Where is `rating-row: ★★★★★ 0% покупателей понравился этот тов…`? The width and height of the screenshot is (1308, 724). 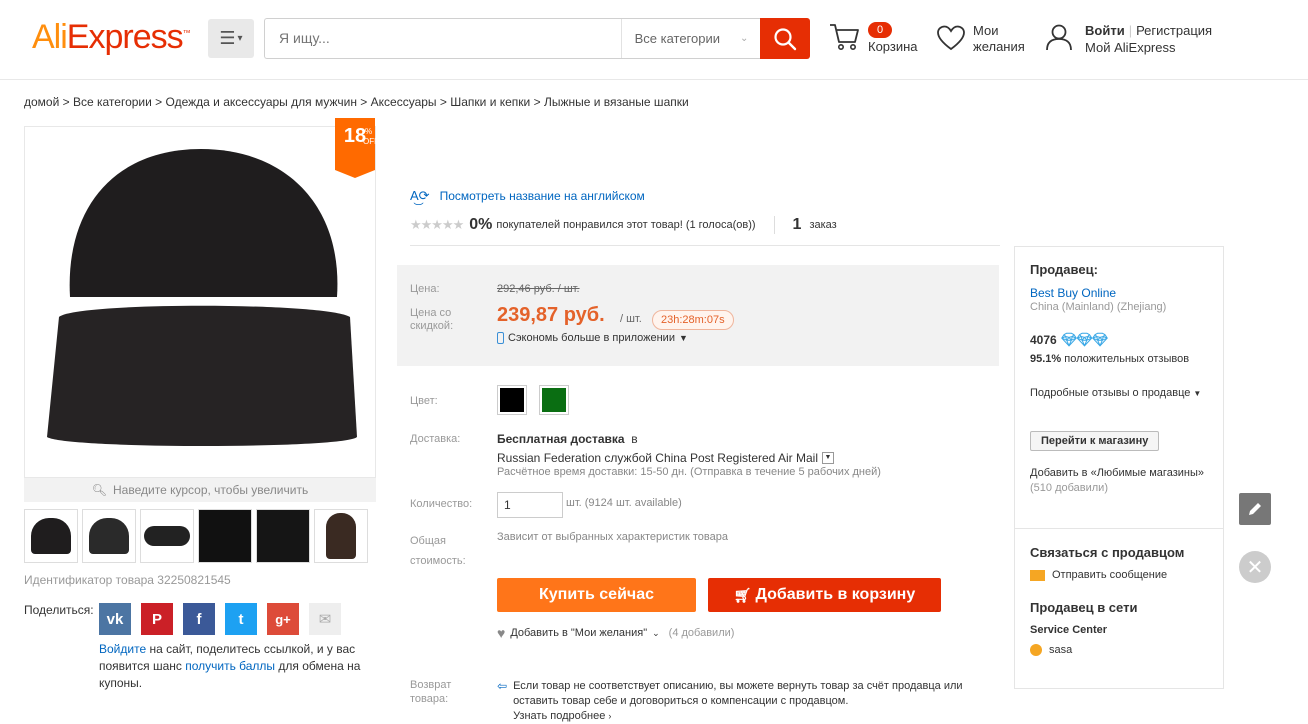 rating-row: ★★★★★ 0% покупателей понравился этот тов… is located at coordinates (623, 225).